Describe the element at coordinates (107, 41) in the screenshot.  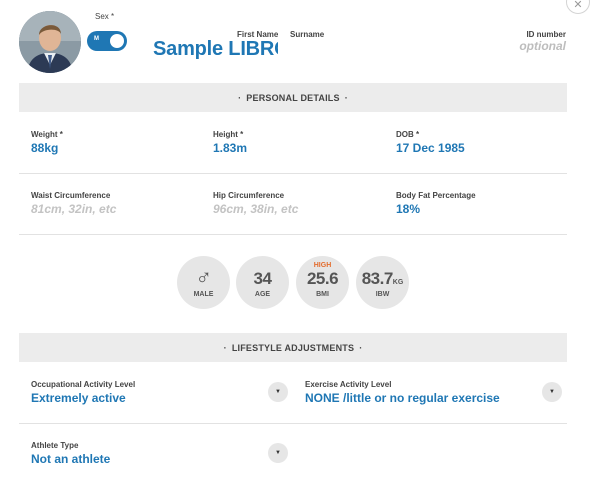
I see `sex-toggle: M` at that location.